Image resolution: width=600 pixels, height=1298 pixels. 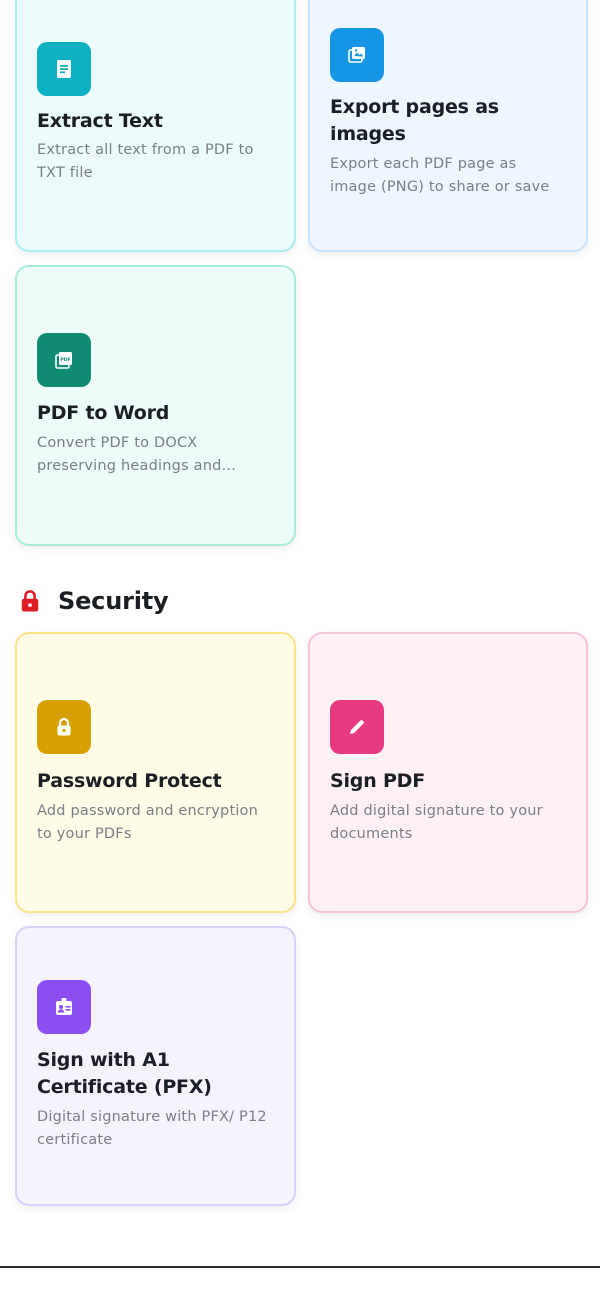 I want to click on card-title: Password Protect, so click(x=129, y=781).